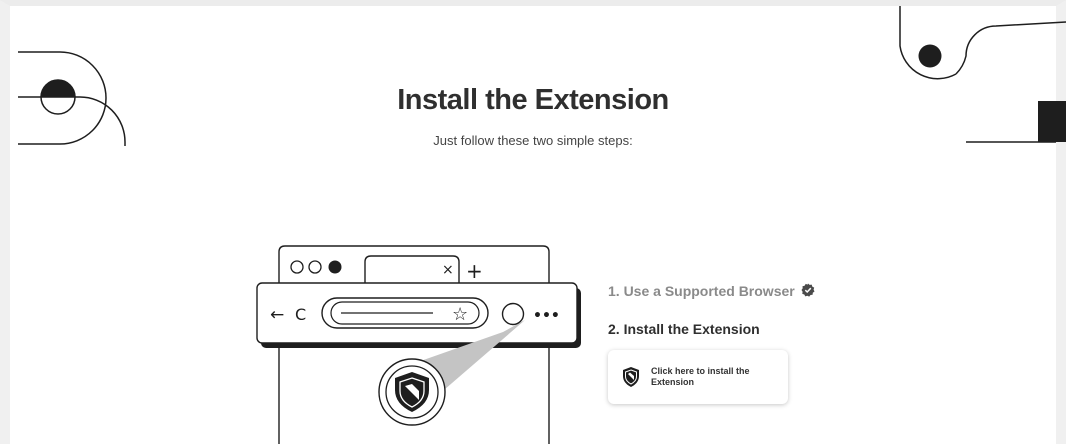 Image resolution: width=1066 pixels, height=444 pixels. What do you see at coordinates (701, 291) in the screenshot?
I see `step-1-label: 1. Use a Supported Browser` at bounding box center [701, 291].